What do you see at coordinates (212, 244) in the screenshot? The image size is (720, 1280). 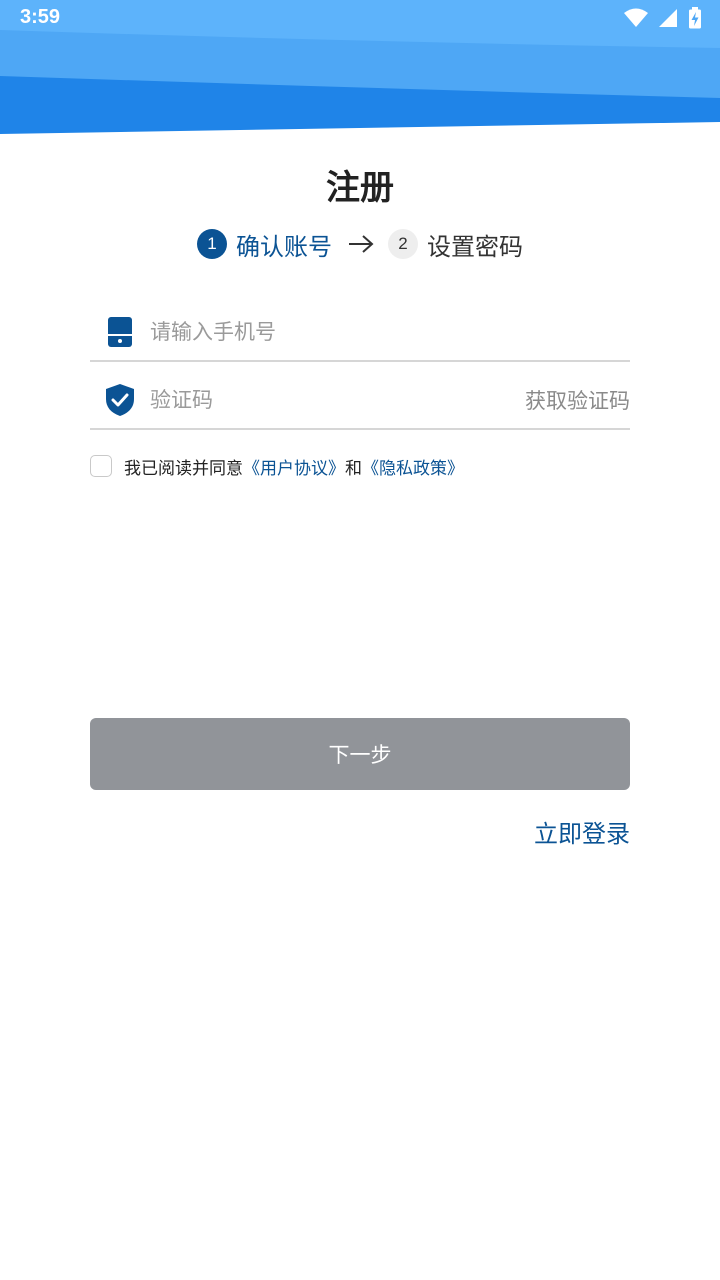 I see `step-1-number: 1` at bounding box center [212, 244].